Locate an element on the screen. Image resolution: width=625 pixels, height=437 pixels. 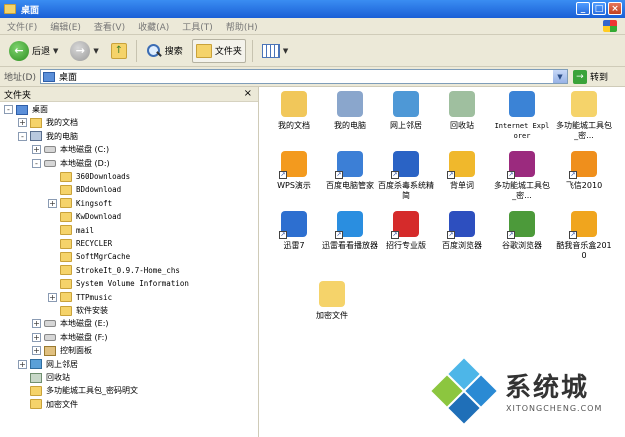
tree-item: StrokeIt_0.9.7-Home_chs is located at coordinates (114, 270).